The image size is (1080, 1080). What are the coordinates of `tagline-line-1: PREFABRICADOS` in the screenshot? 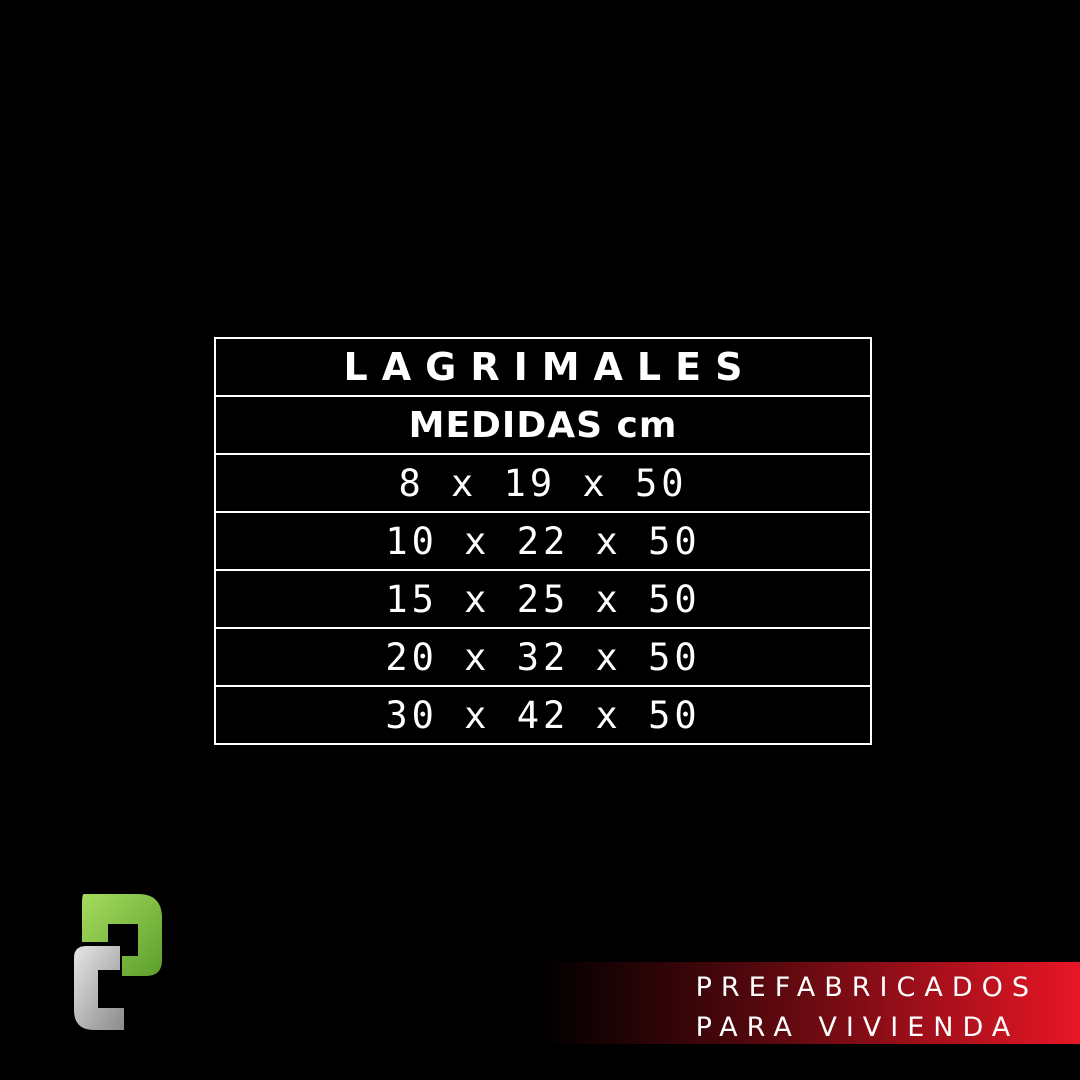 It's located at (866, 987).